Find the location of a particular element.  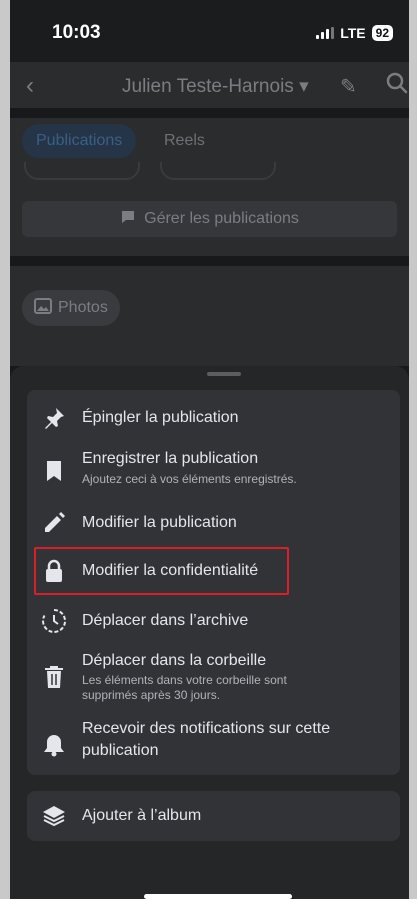

menu-item-privacy: Modifier la confidentialité is located at coordinates (213, 571).